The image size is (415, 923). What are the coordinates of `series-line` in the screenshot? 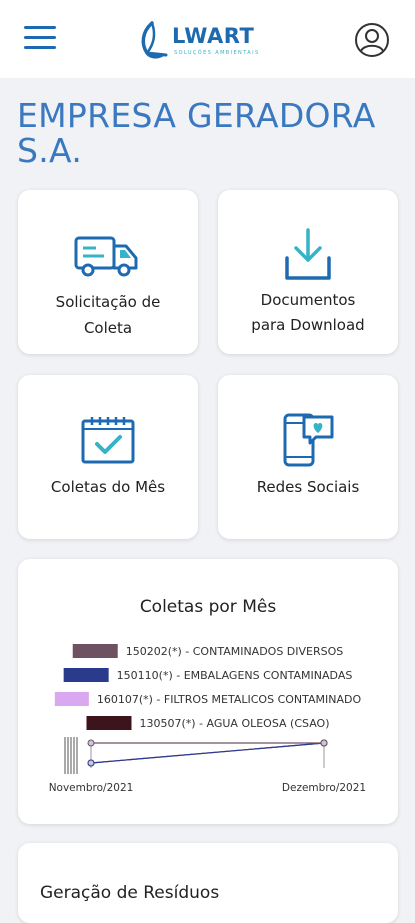 It's located at (207, 753).